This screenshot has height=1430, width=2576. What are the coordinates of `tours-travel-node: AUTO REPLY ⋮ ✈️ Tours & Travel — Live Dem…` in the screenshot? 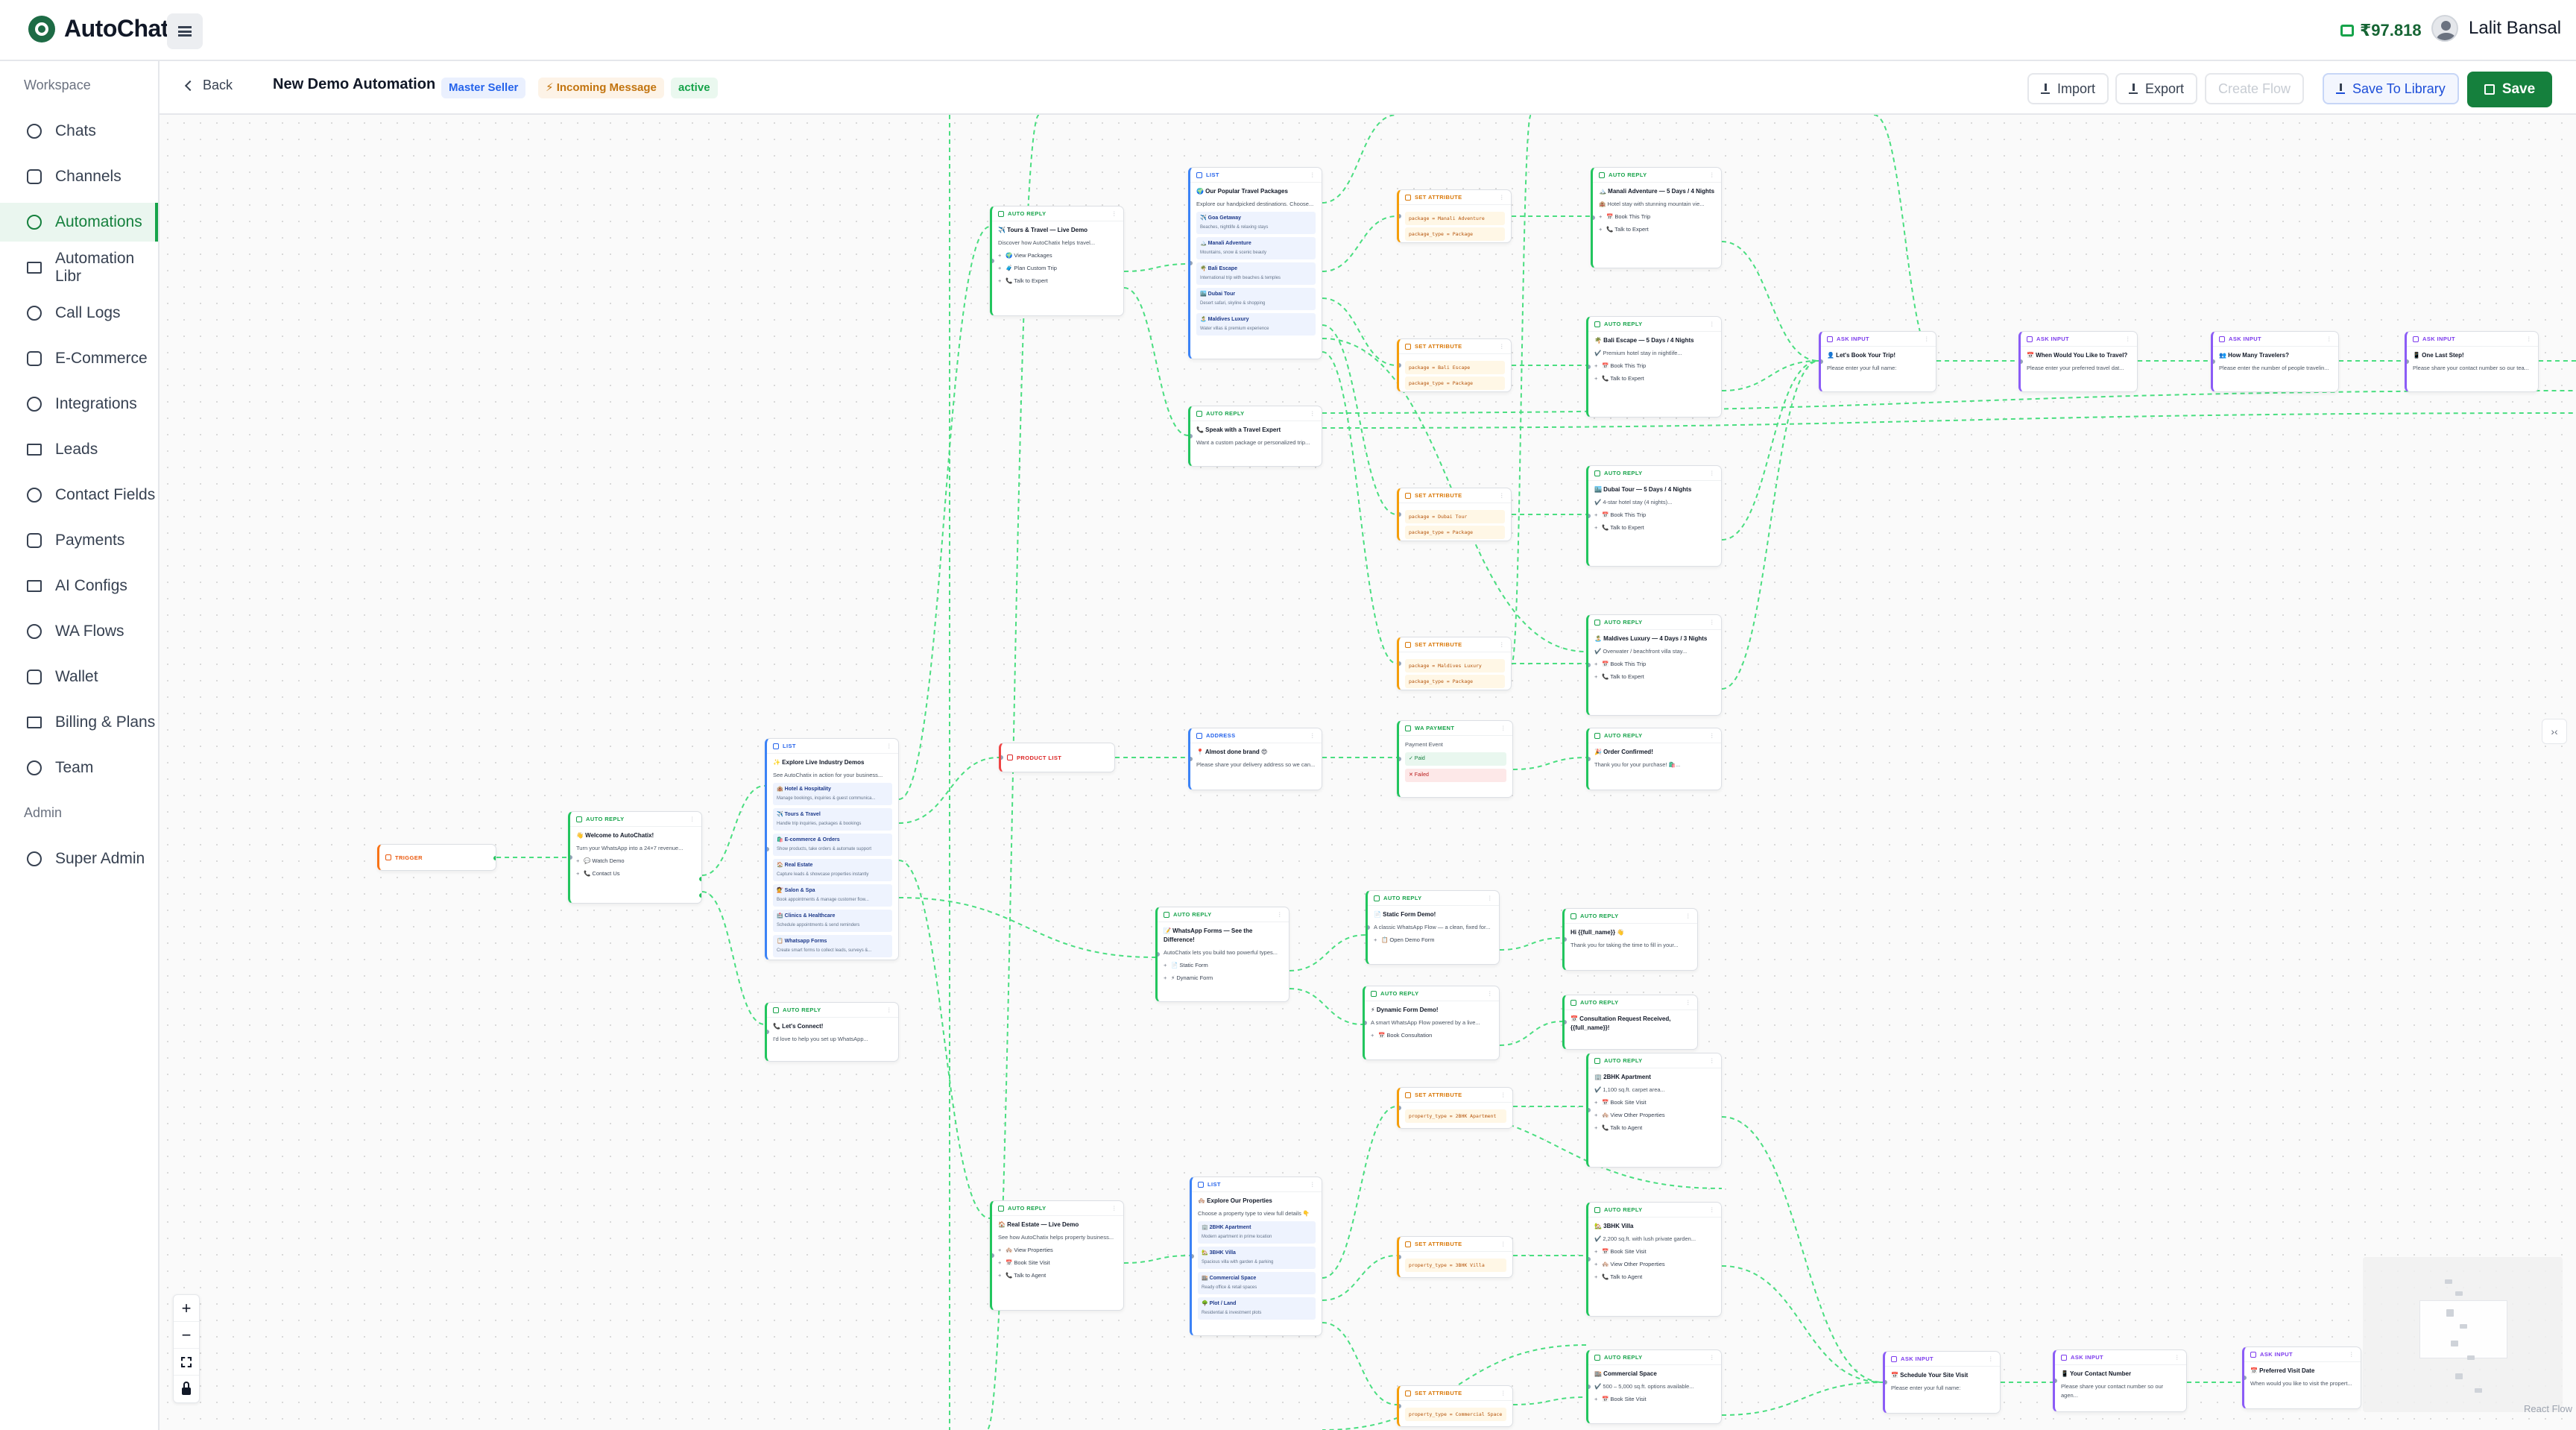 It's located at (1057, 261).